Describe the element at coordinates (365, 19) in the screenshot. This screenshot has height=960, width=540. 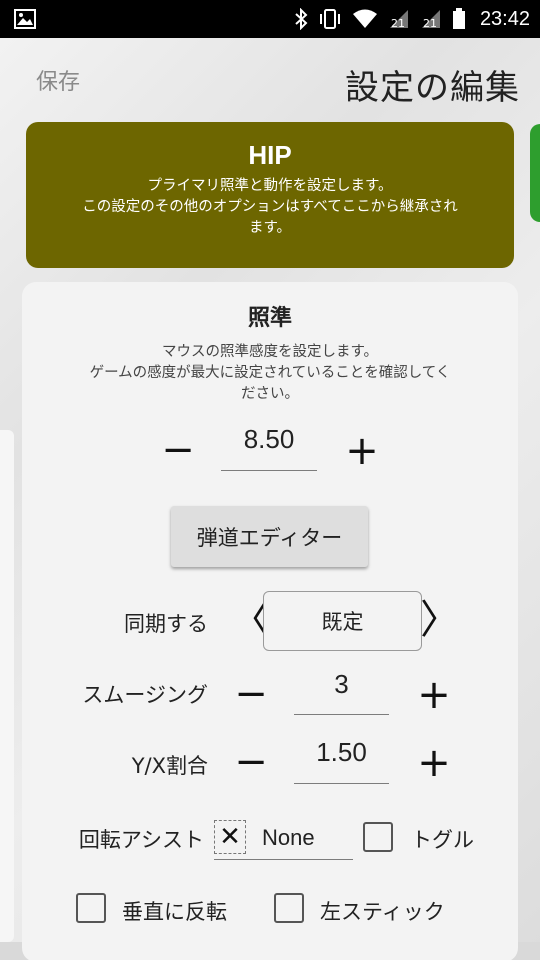
I see `wifi-icon` at that location.